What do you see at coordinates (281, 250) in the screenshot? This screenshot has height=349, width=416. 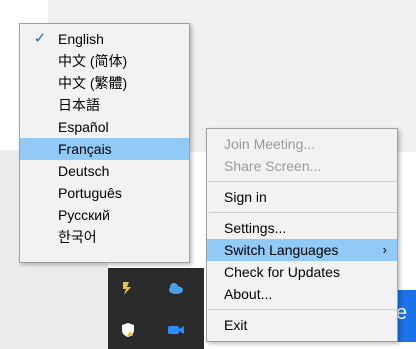 I see `menu-item-label: Switch Languages` at bounding box center [281, 250].